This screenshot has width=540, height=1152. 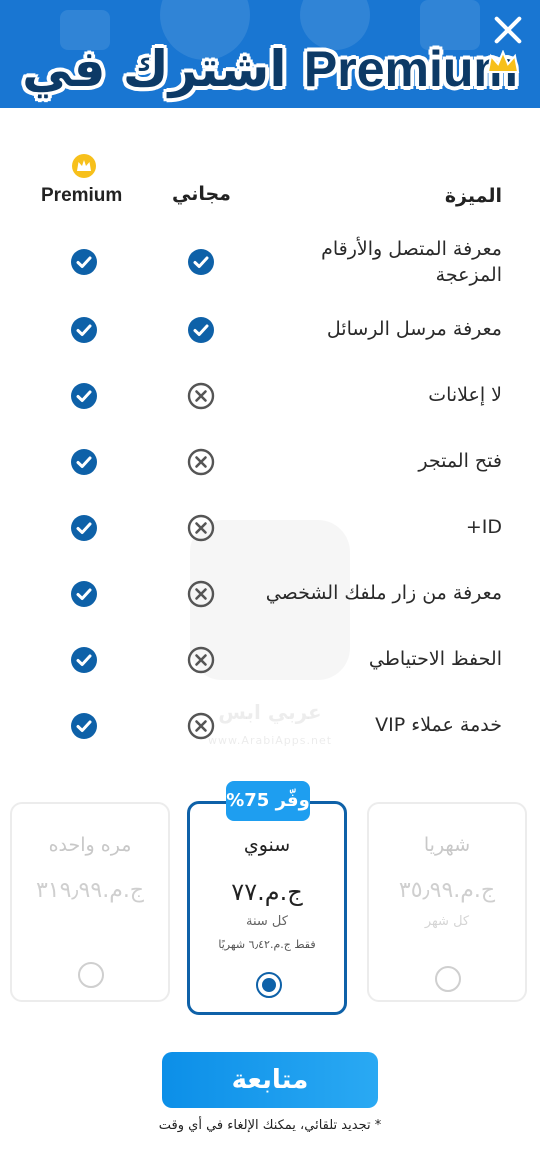 What do you see at coordinates (473, 196) in the screenshot?
I see `column-header-feature: الميزة` at bounding box center [473, 196].